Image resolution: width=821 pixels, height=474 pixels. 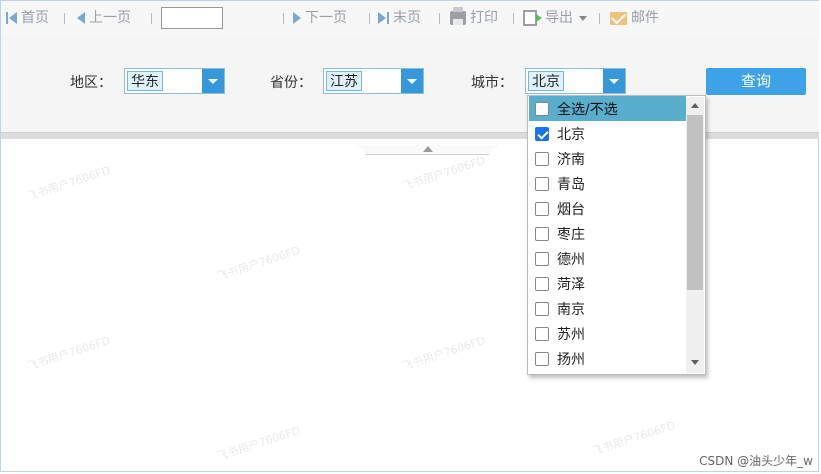 I want to click on last-page-button: 末页, so click(x=399, y=18).